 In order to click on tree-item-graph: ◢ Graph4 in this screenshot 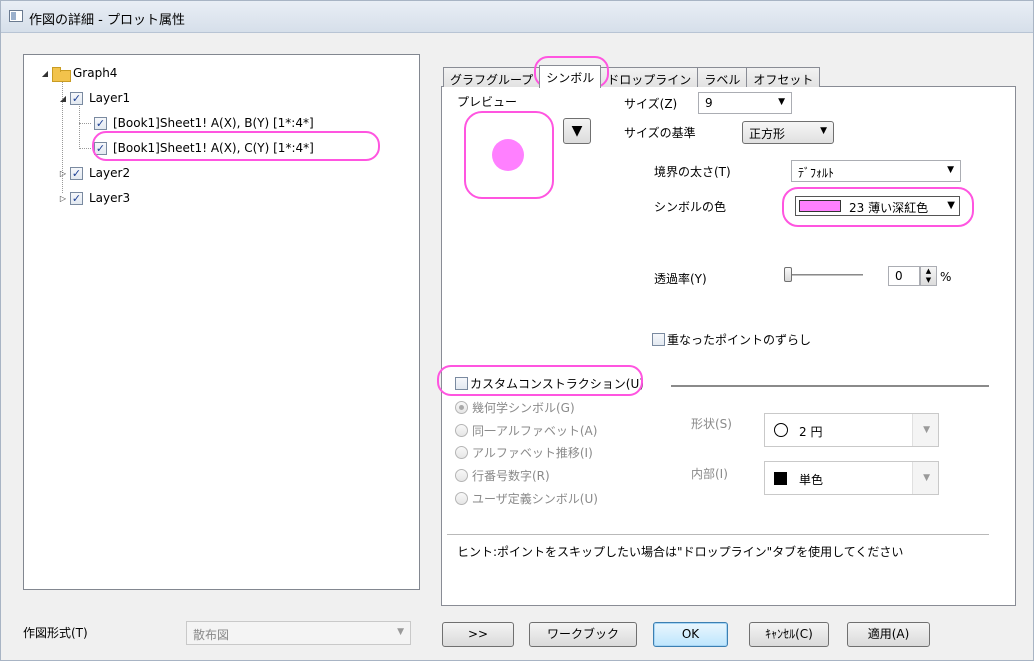, I will do `click(78, 73)`.